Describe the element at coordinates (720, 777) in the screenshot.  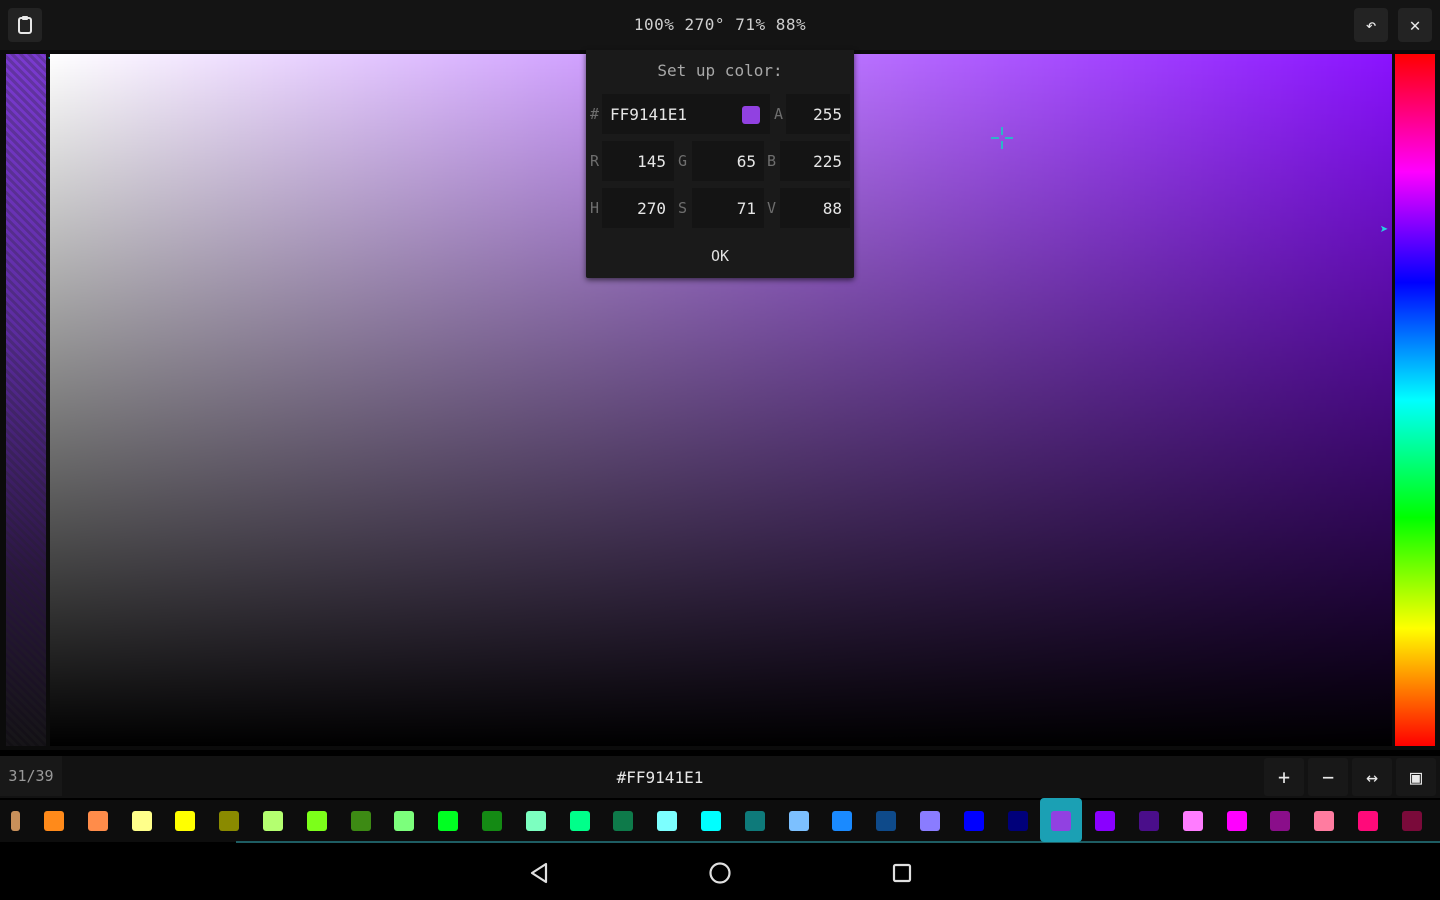
I see `bottom-bar: 31/39 #FF9141E1 + − ↔ ▣` at that location.